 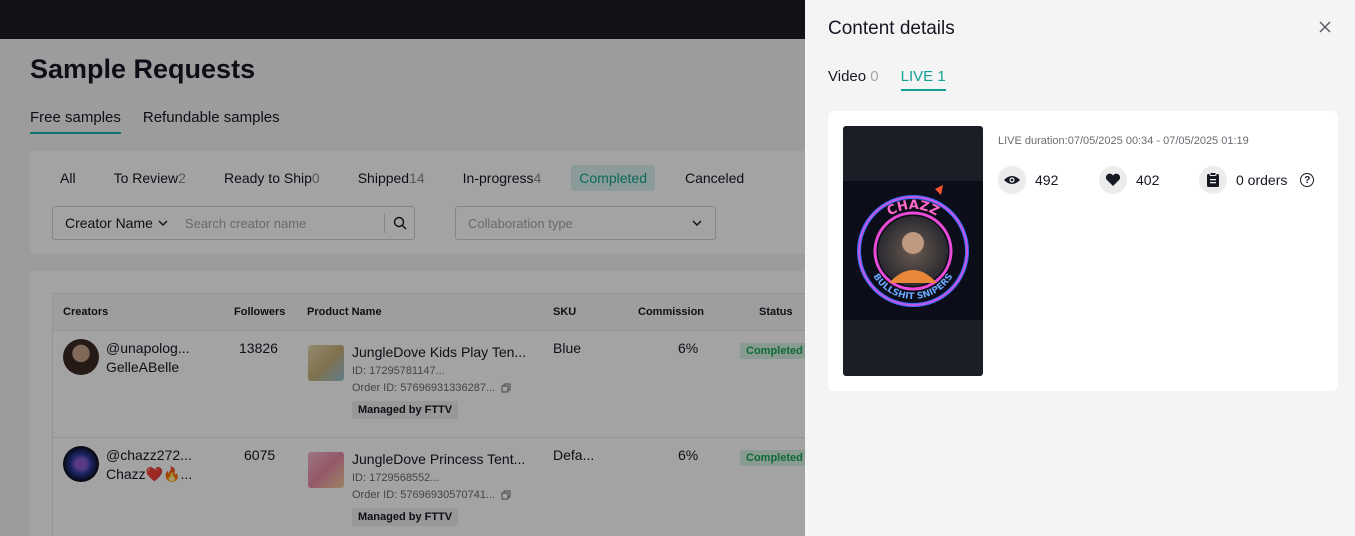 I want to click on likes-count: 402, so click(x=1148, y=180).